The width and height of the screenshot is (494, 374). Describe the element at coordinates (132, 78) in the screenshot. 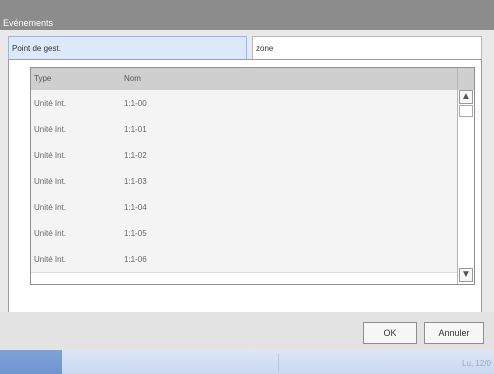

I see `column-header-name: Nom` at that location.